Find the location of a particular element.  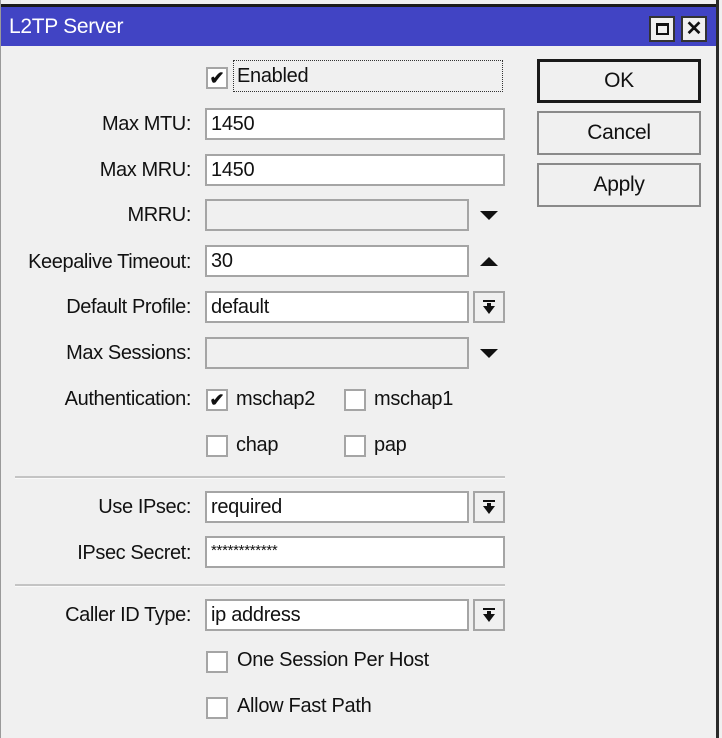

close-icon: ✕ is located at coordinates (694, 29).